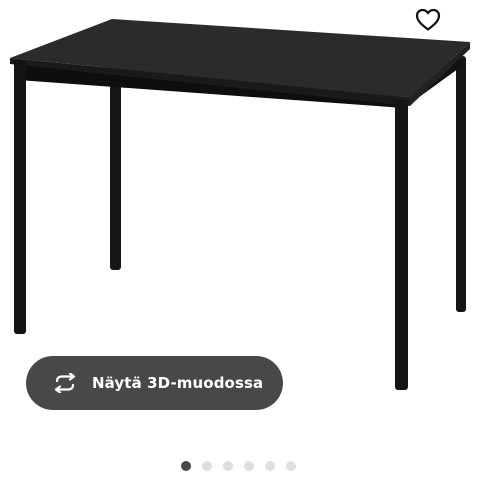 The width and height of the screenshot is (480, 480). I want to click on favourite-button, so click(428, 20).